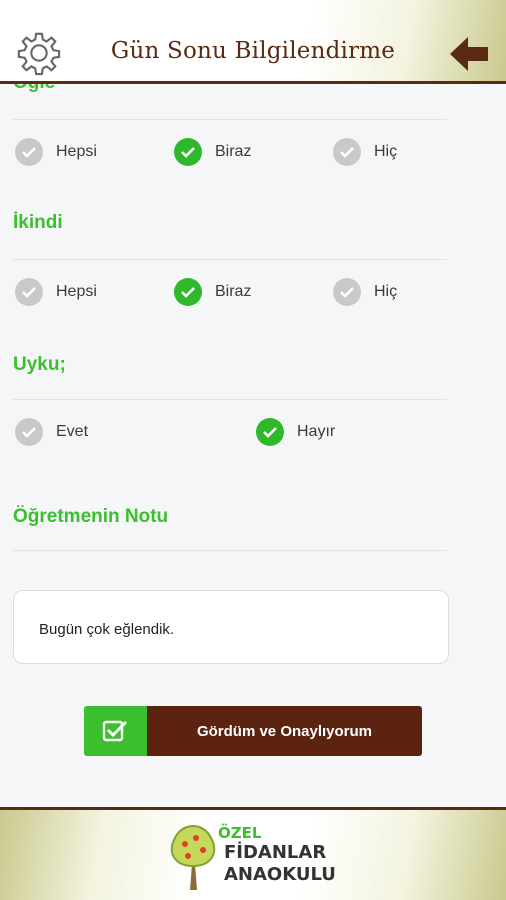 This screenshot has width=506, height=900. Describe the element at coordinates (469, 54) in the screenshot. I see `arrow-left-icon` at that location.